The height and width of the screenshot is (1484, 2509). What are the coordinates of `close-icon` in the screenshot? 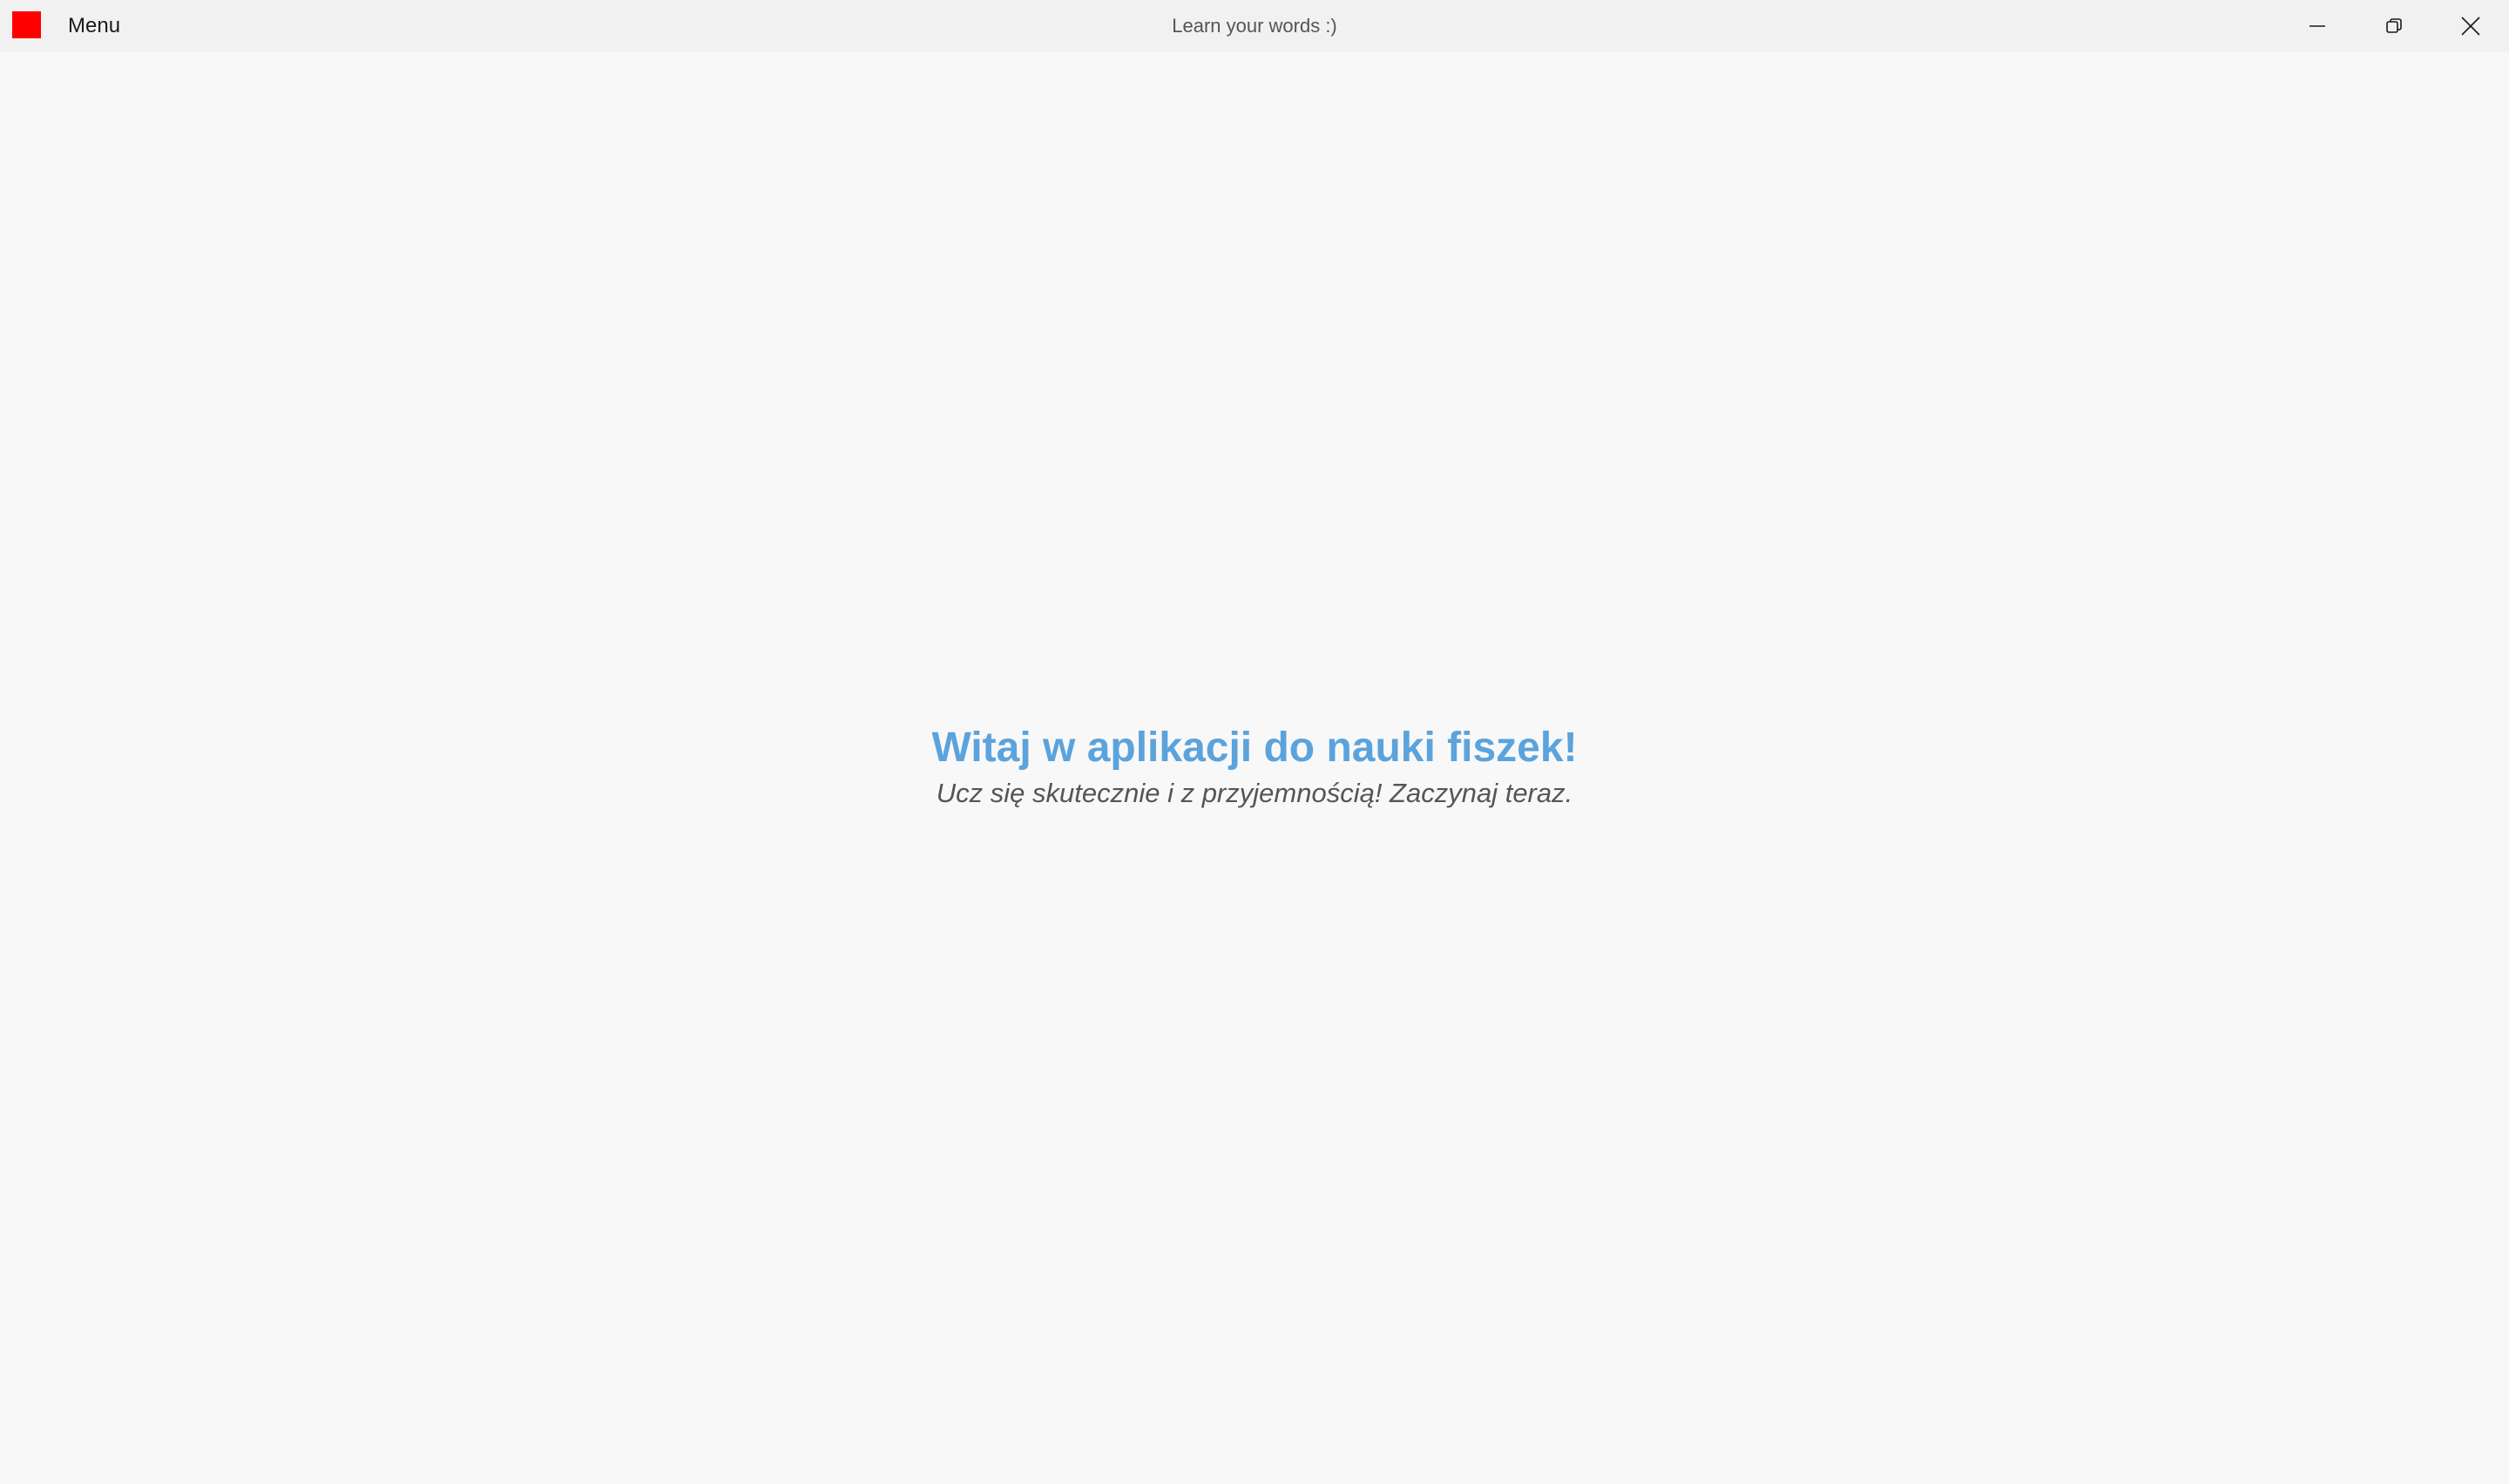 It's located at (2470, 27).